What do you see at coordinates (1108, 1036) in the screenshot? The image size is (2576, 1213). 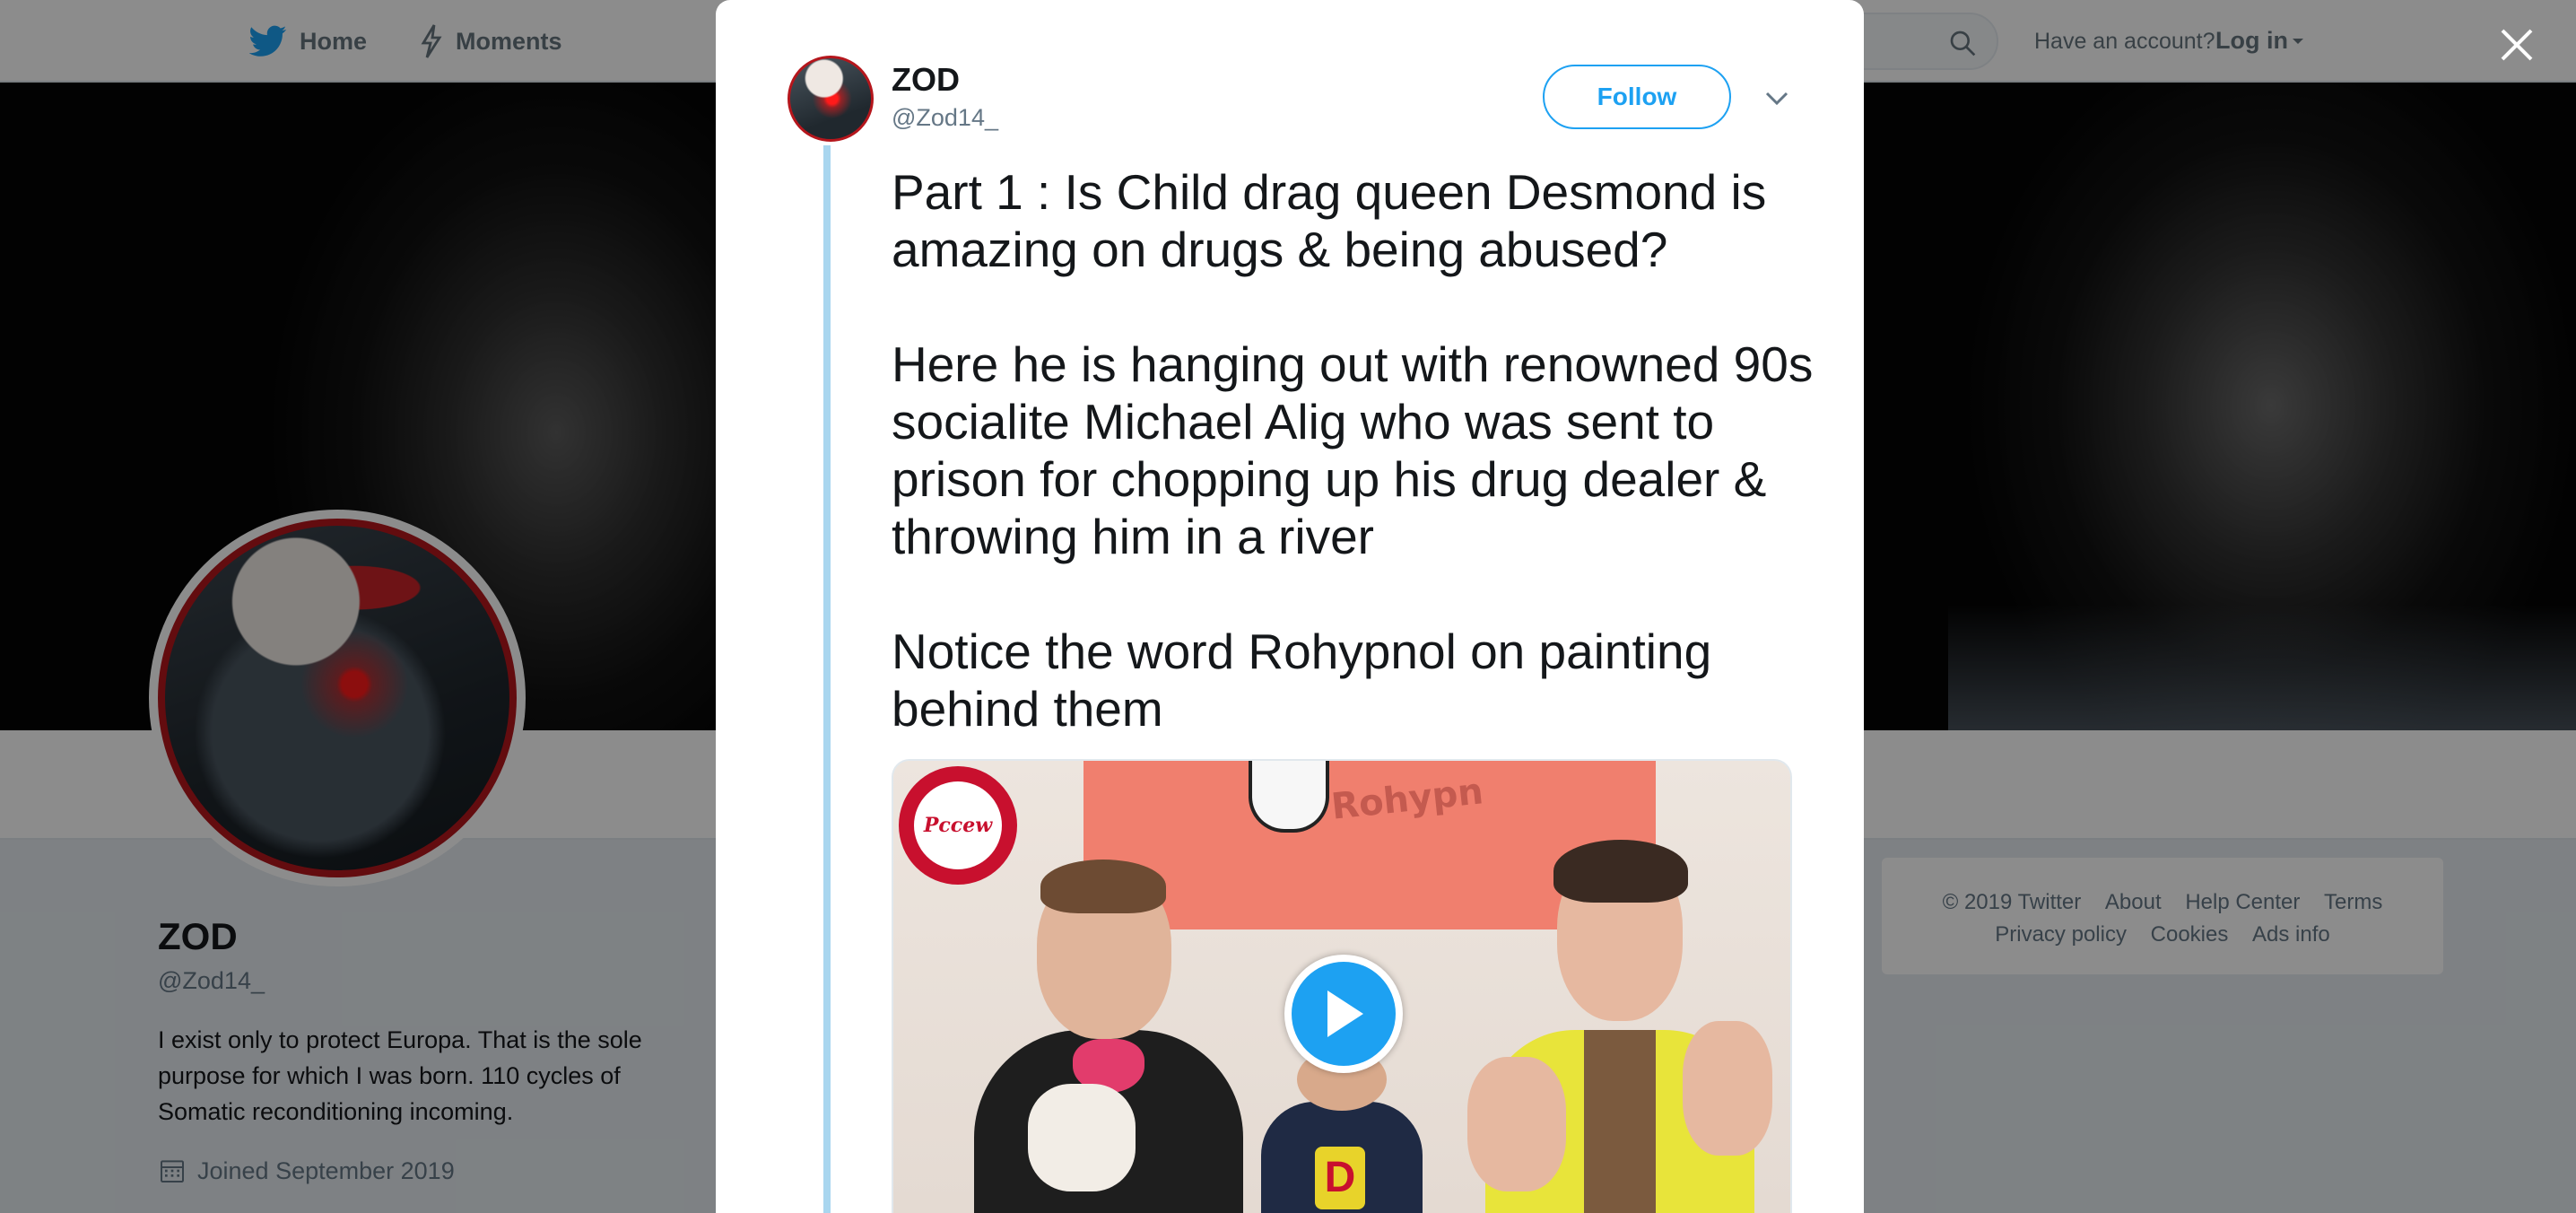 I see `video-person-left` at bounding box center [1108, 1036].